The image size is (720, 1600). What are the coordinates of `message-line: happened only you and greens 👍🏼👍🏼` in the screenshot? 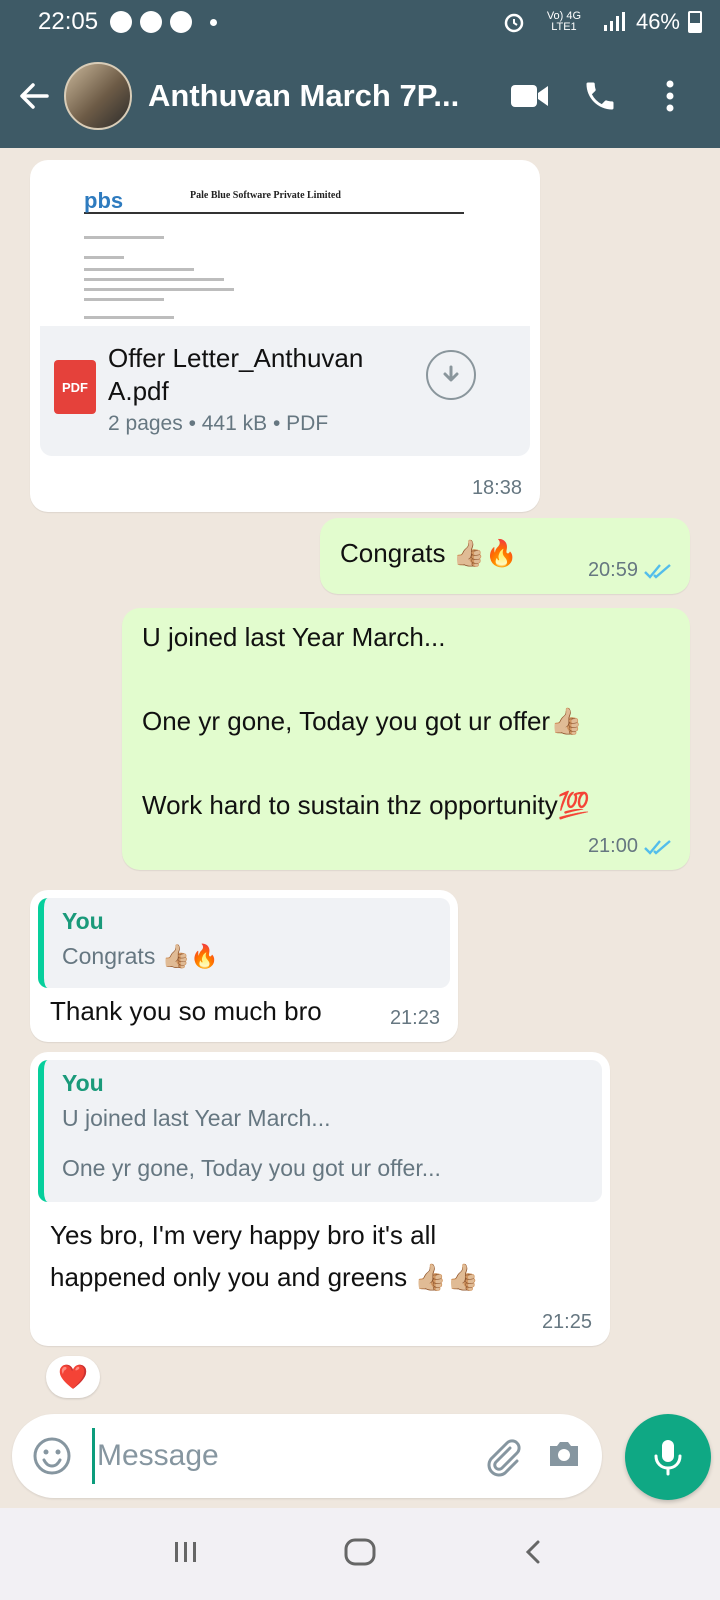 It's located at (265, 1277).